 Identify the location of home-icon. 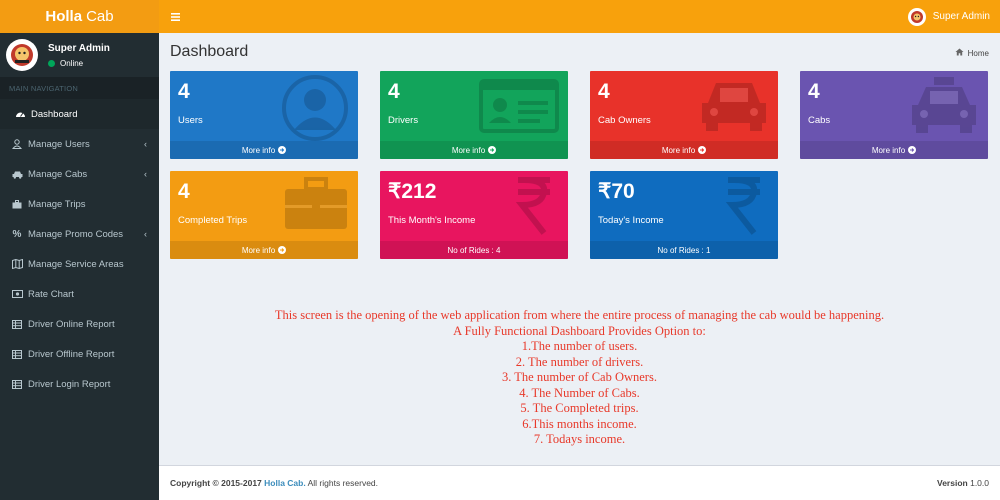
(959, 53).